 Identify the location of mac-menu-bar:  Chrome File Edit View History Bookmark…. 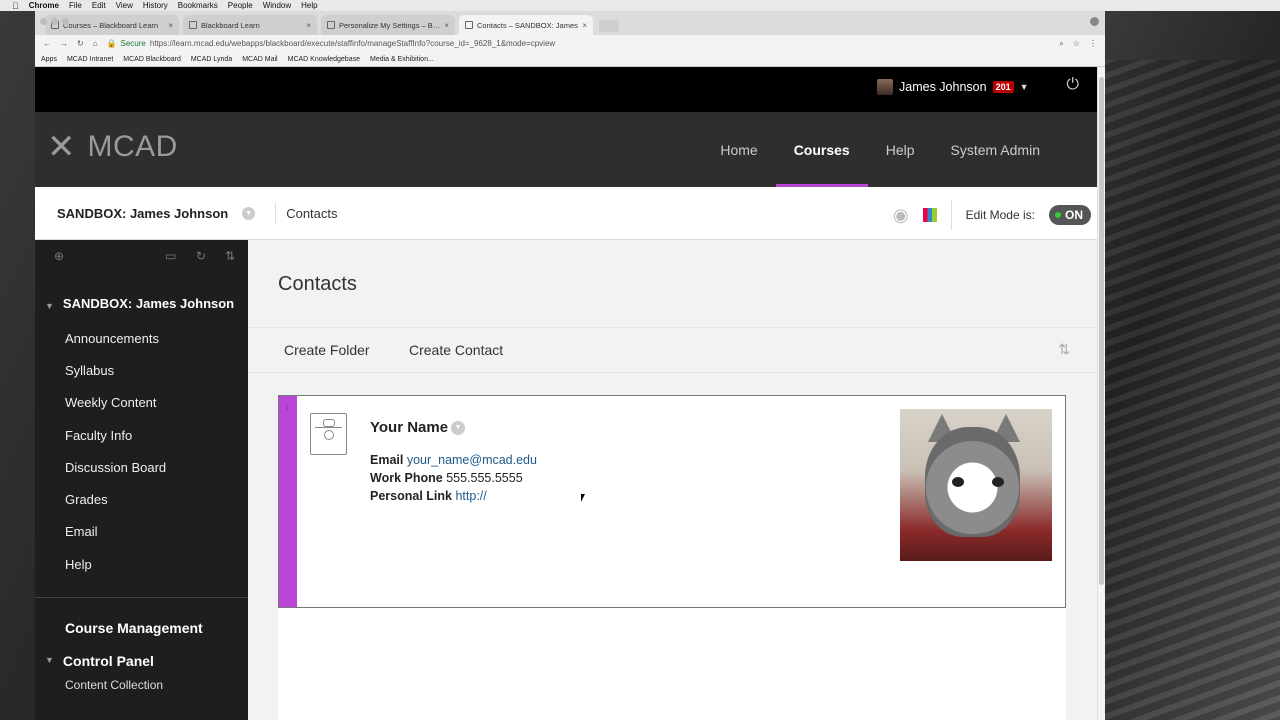
(640, 5).